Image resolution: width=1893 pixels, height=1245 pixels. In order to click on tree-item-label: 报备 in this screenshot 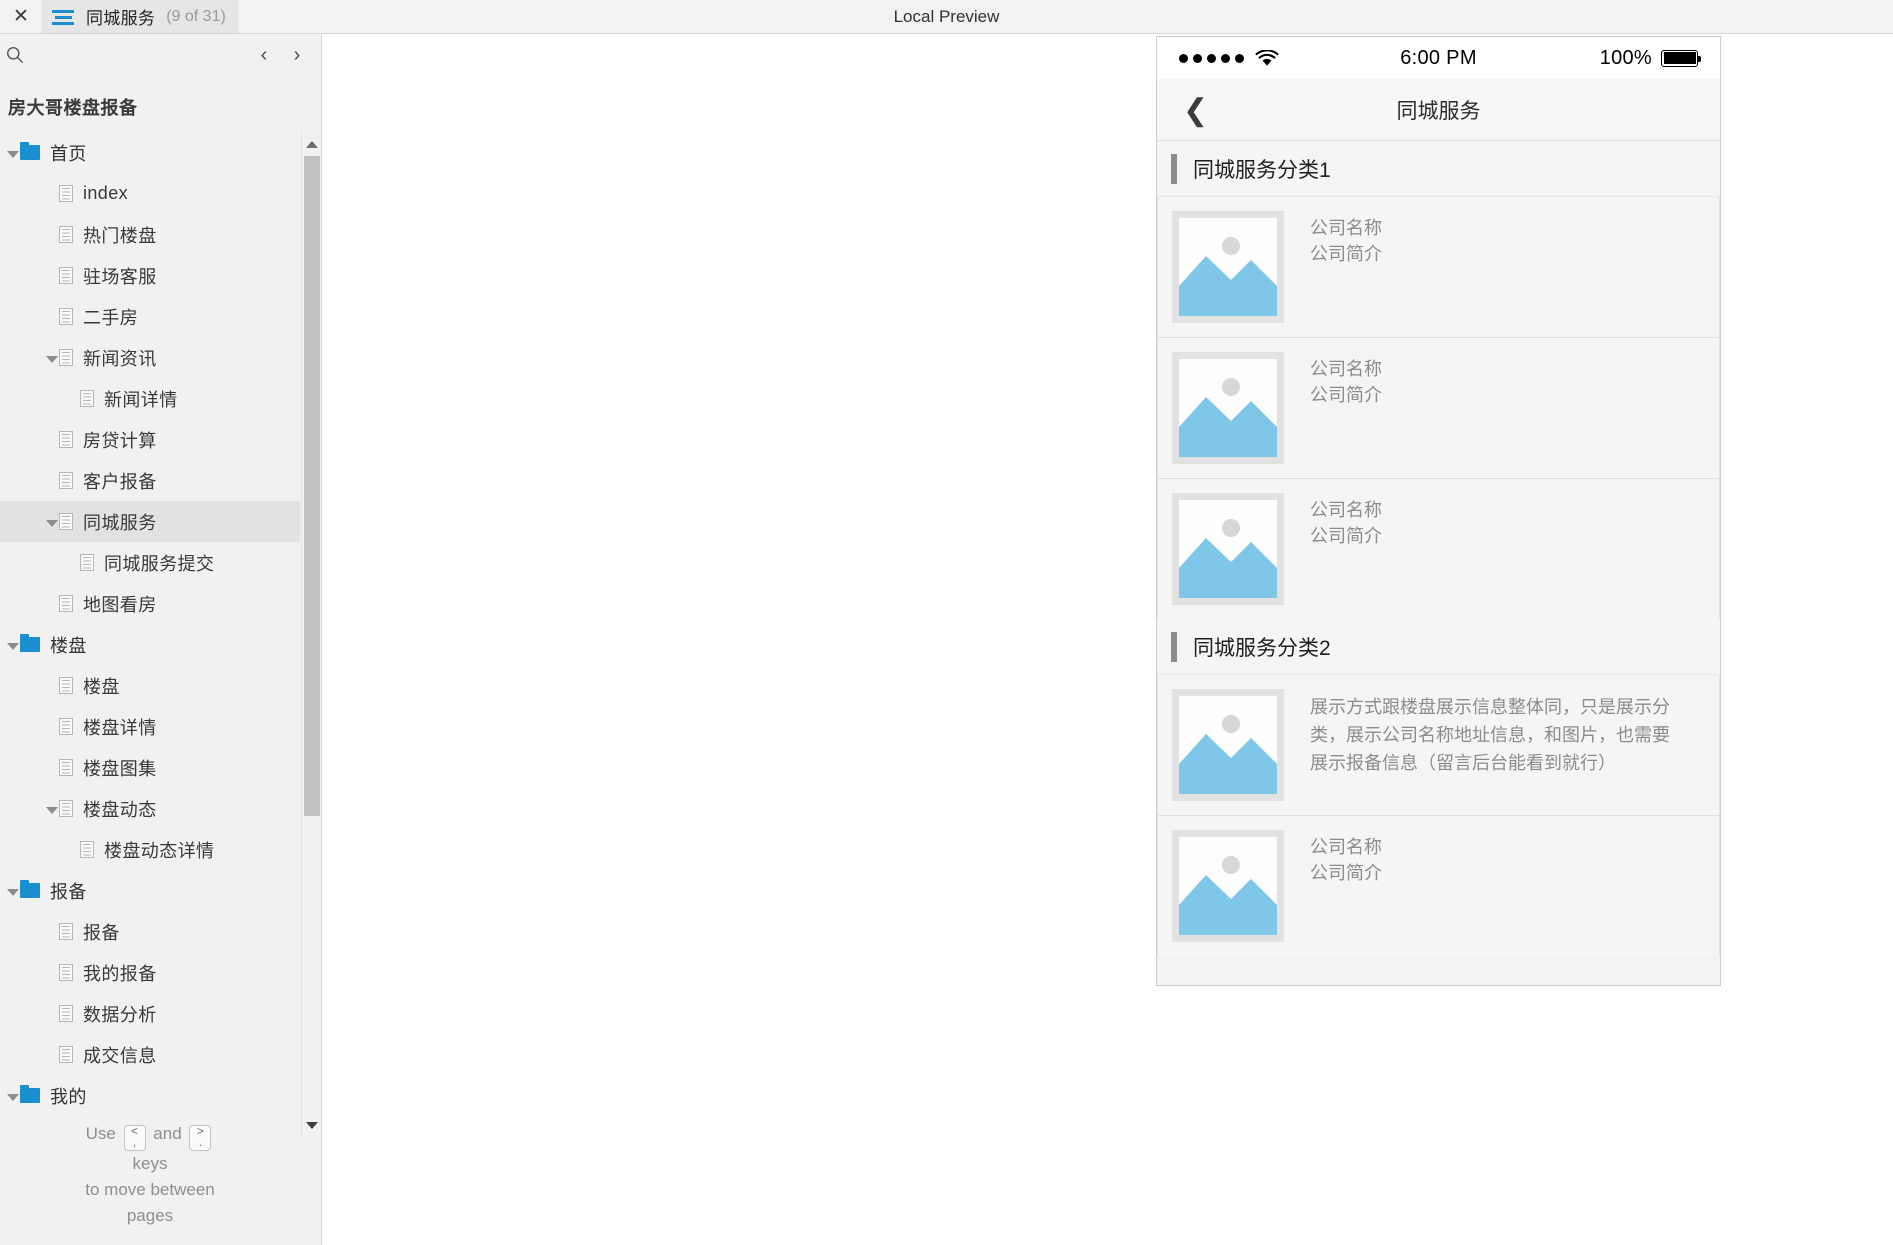, I will do `click(68, 891)`.